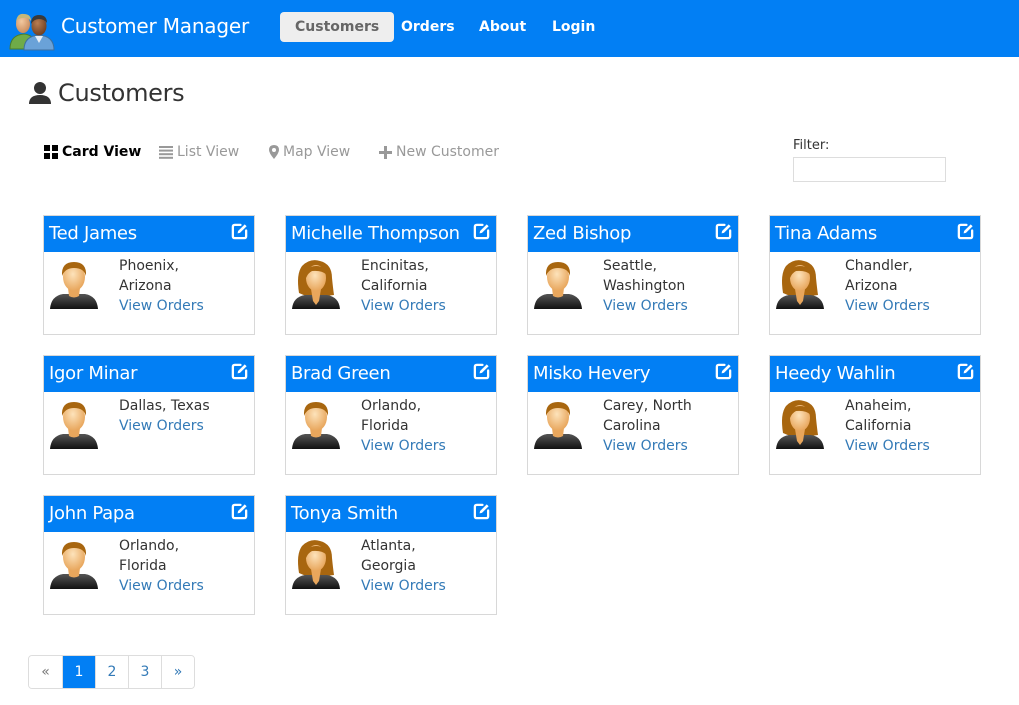 The width and height of the screenshot is (1019, 705). I want to click on page-3-button: 3, so click(144, 672).